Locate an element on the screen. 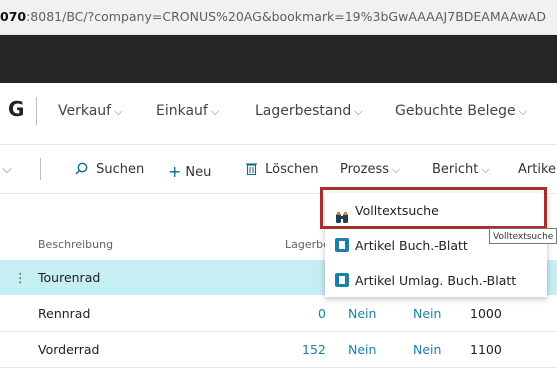  nav-item-lagerbestand: Lagerbestand ⌵ is located at coordinates (309, 111).